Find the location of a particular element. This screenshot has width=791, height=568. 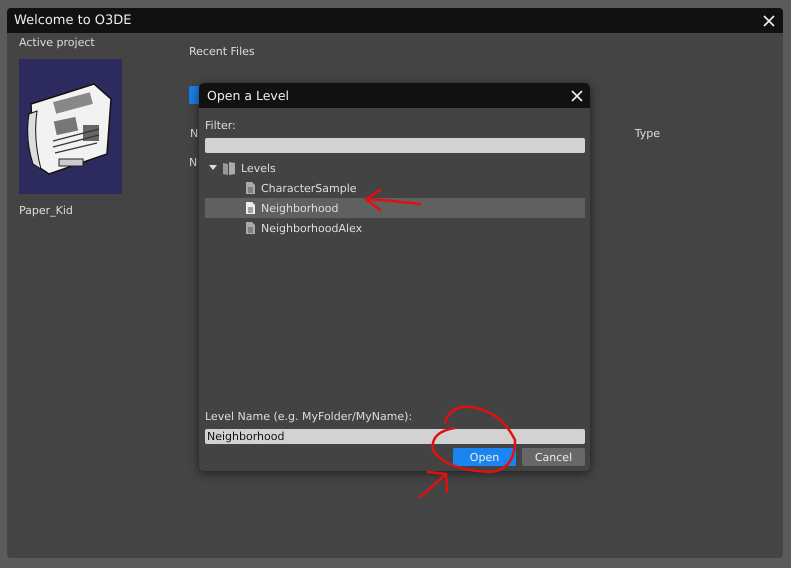

column-header: N is located at coordinates (194, 133).